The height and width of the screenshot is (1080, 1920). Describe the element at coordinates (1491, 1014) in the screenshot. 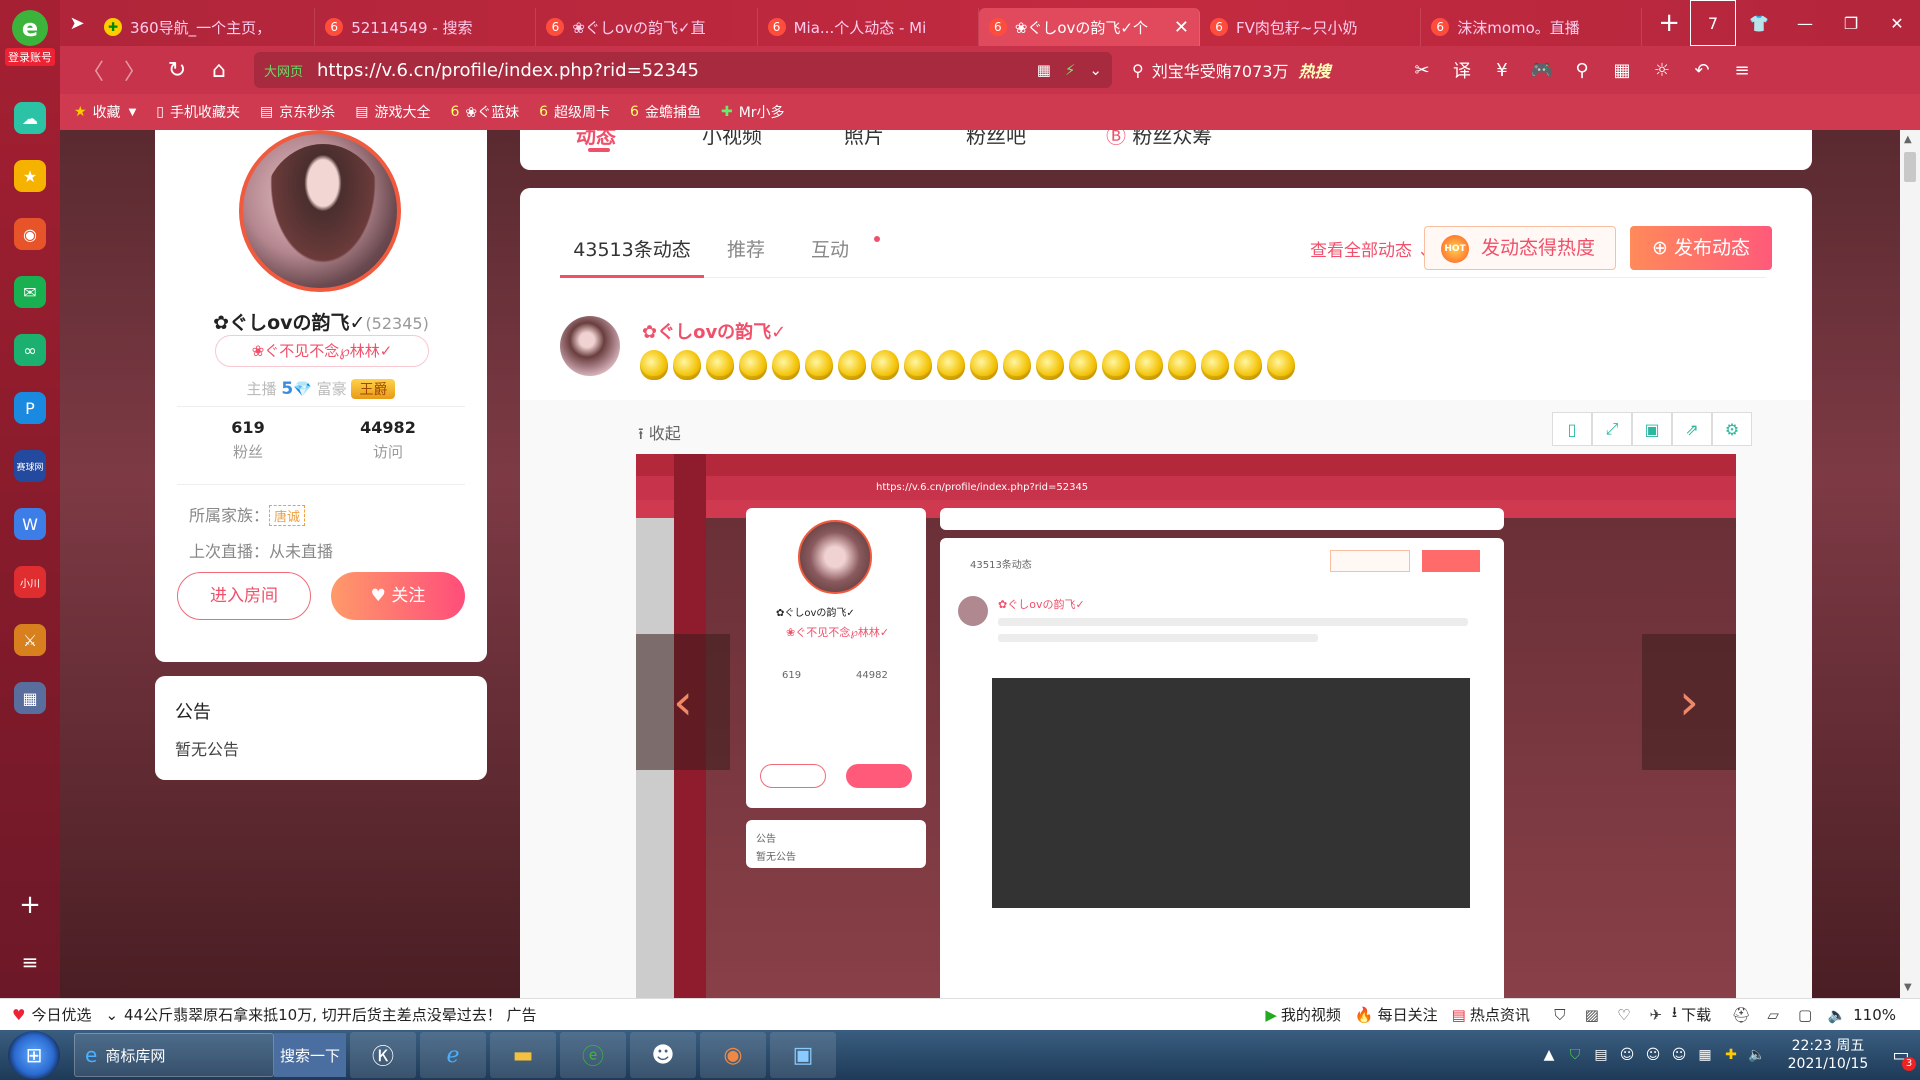

I see `hot-news: ▤ 热点资讯` at that location.